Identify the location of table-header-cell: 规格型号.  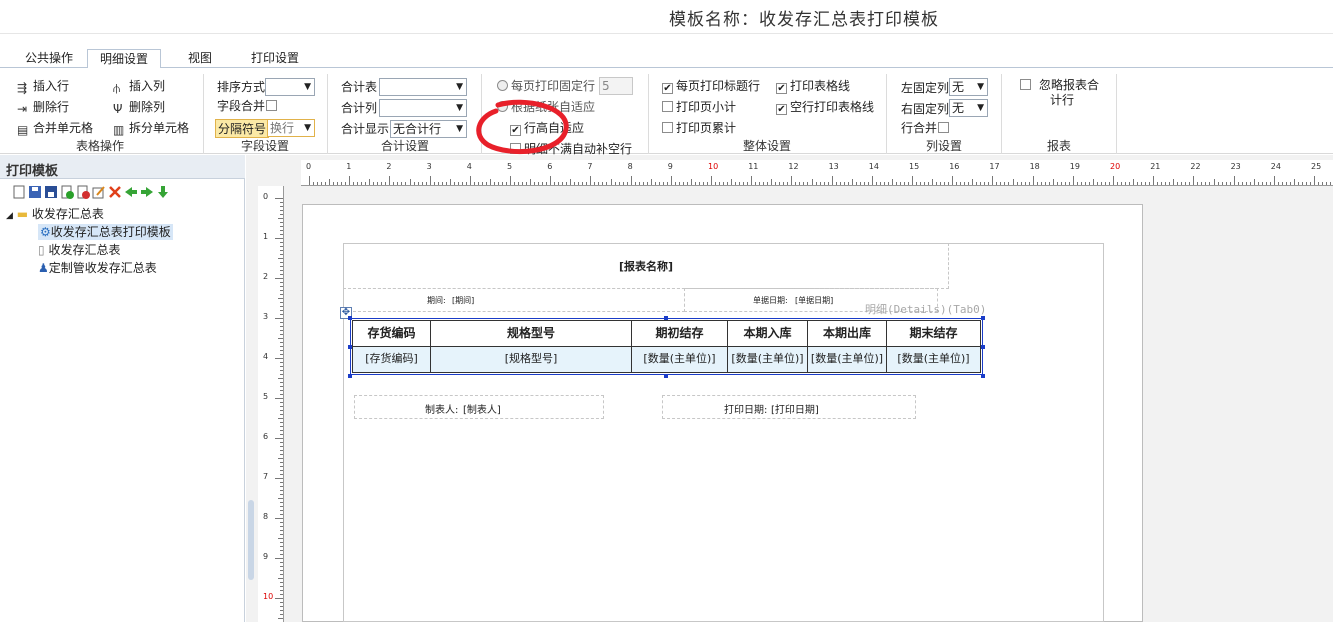
(531, 333).